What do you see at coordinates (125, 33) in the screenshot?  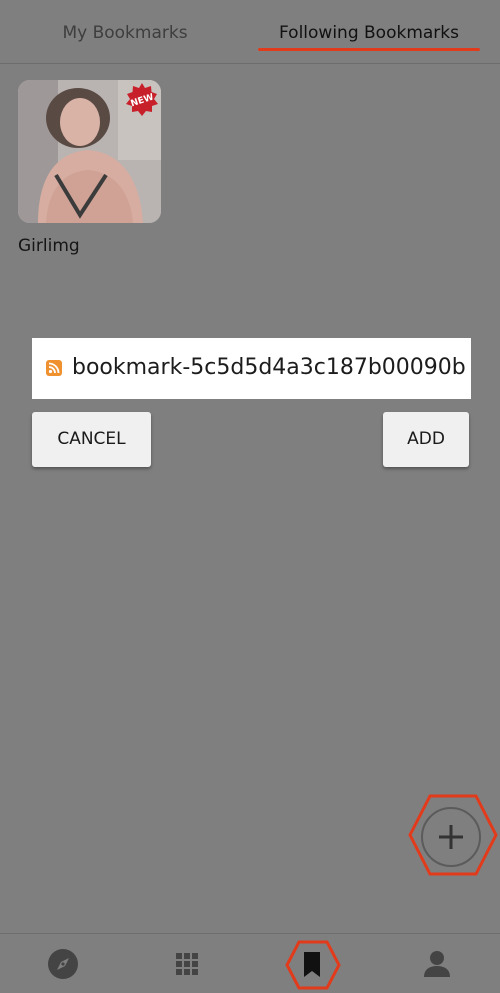 I see `tab-my-bookmarks: My Bookmarks` at bounding box center [125, 33].